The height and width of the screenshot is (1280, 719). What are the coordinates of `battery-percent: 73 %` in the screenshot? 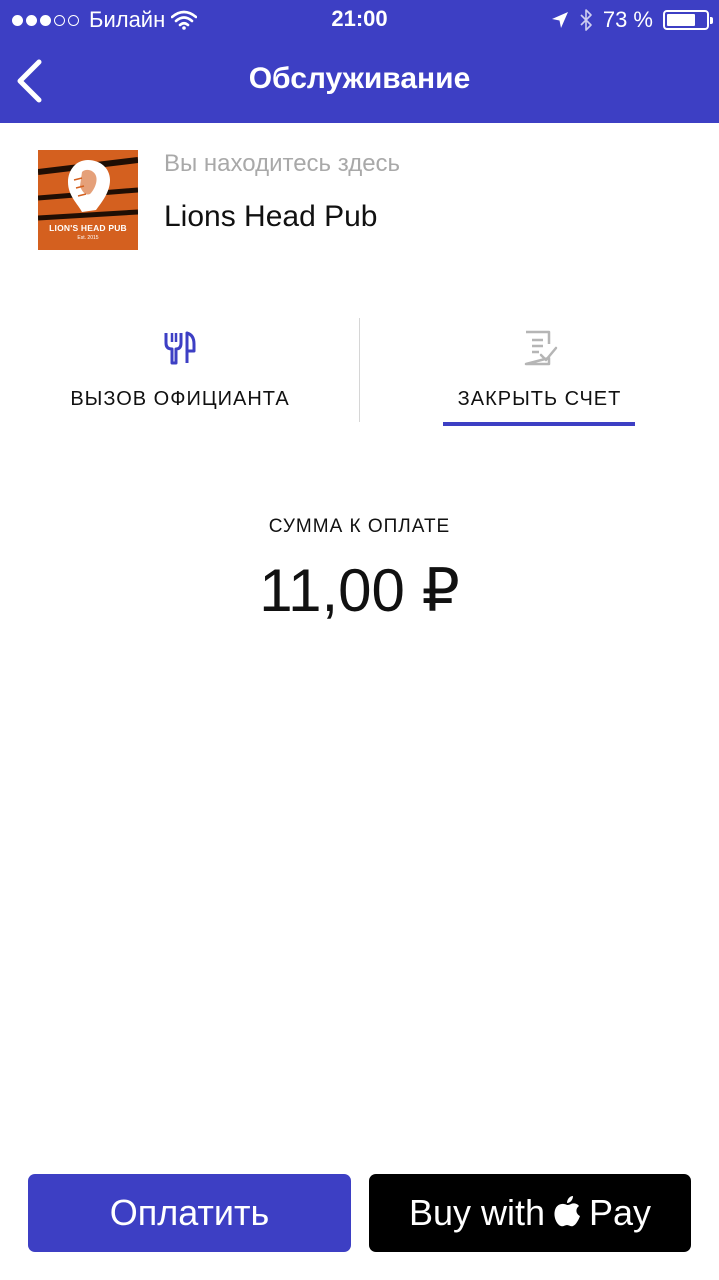 It's located at (627, 19).